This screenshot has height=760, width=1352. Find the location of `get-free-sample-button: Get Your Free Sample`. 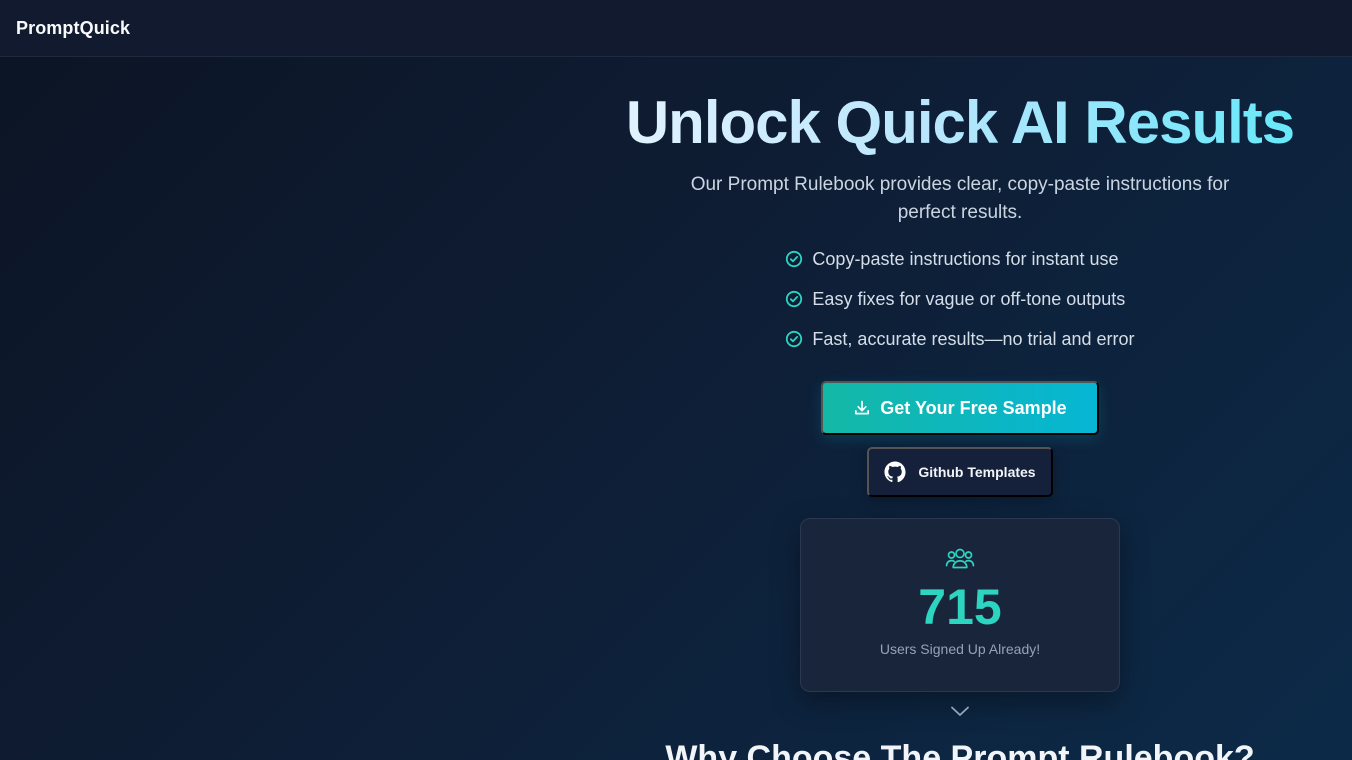

get-free-sample-button: Get Your Free Sample is located at coordinates (960, 408).